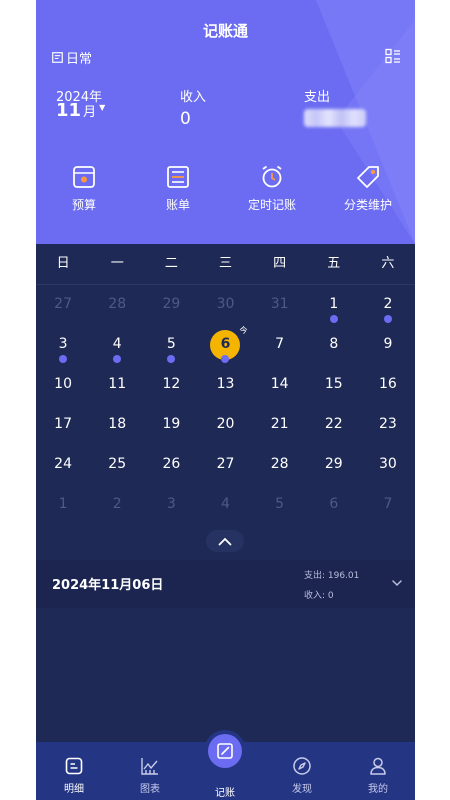  Describe the element at coordinates (334, 504) in the screenshot. I see `calendar-day: 6` at that location.